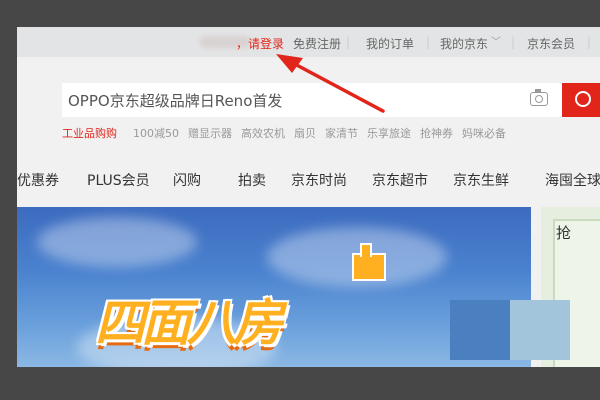  What do you see at coordinates (464, 43) in the screenshot?
I see `my-jd-link: 我的京东` at bounding box center [464, 43].